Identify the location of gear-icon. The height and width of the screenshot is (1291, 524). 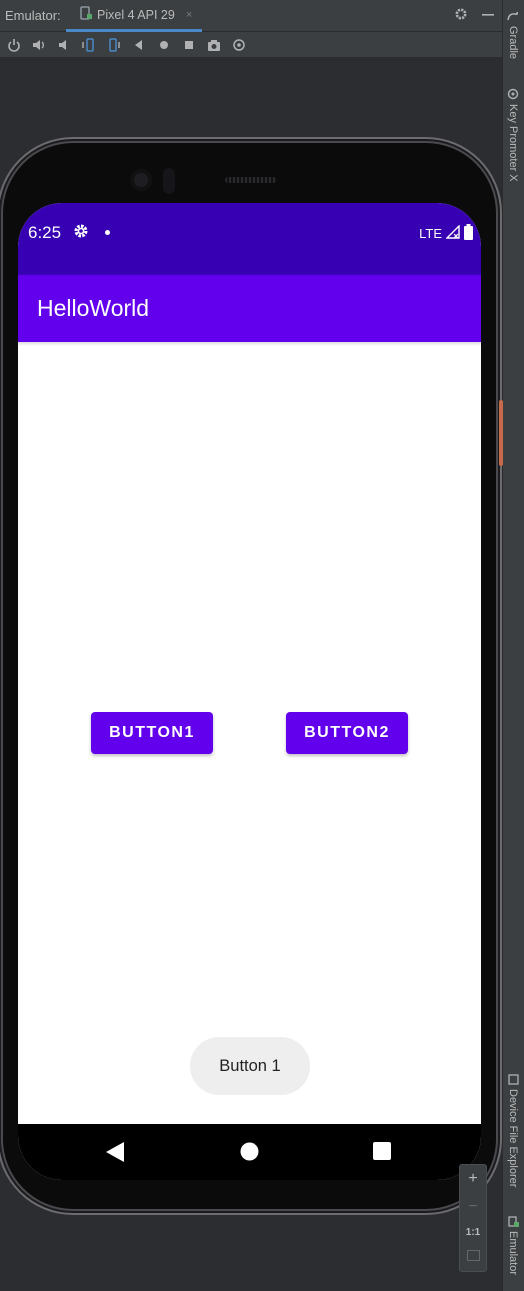
(461, 15).